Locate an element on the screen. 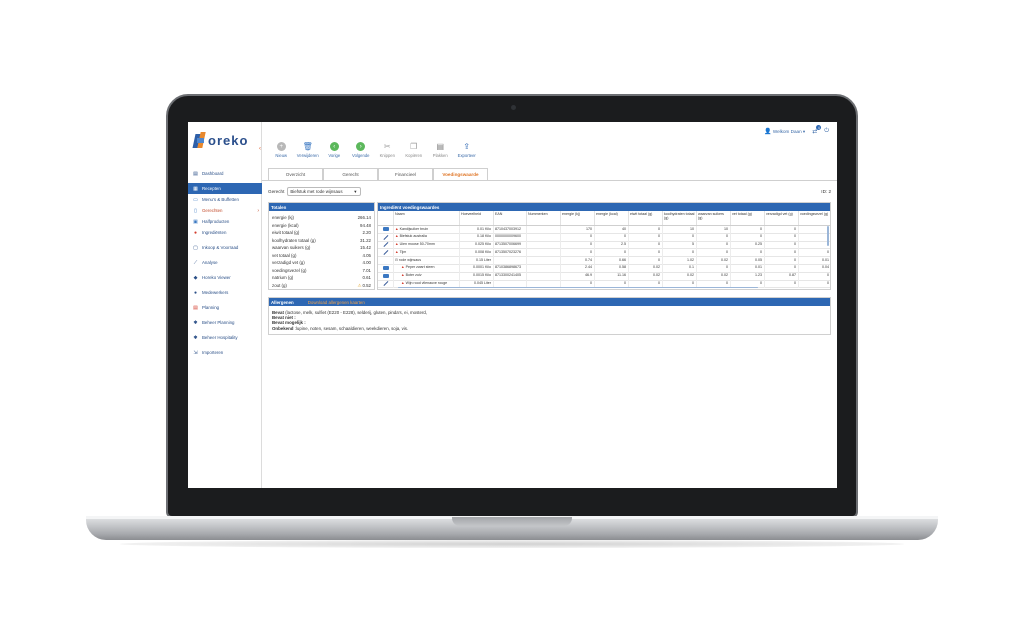 The image size is (1024, 630). ingredient-name: rode wijnsaus is located at coordinates (410, 259).